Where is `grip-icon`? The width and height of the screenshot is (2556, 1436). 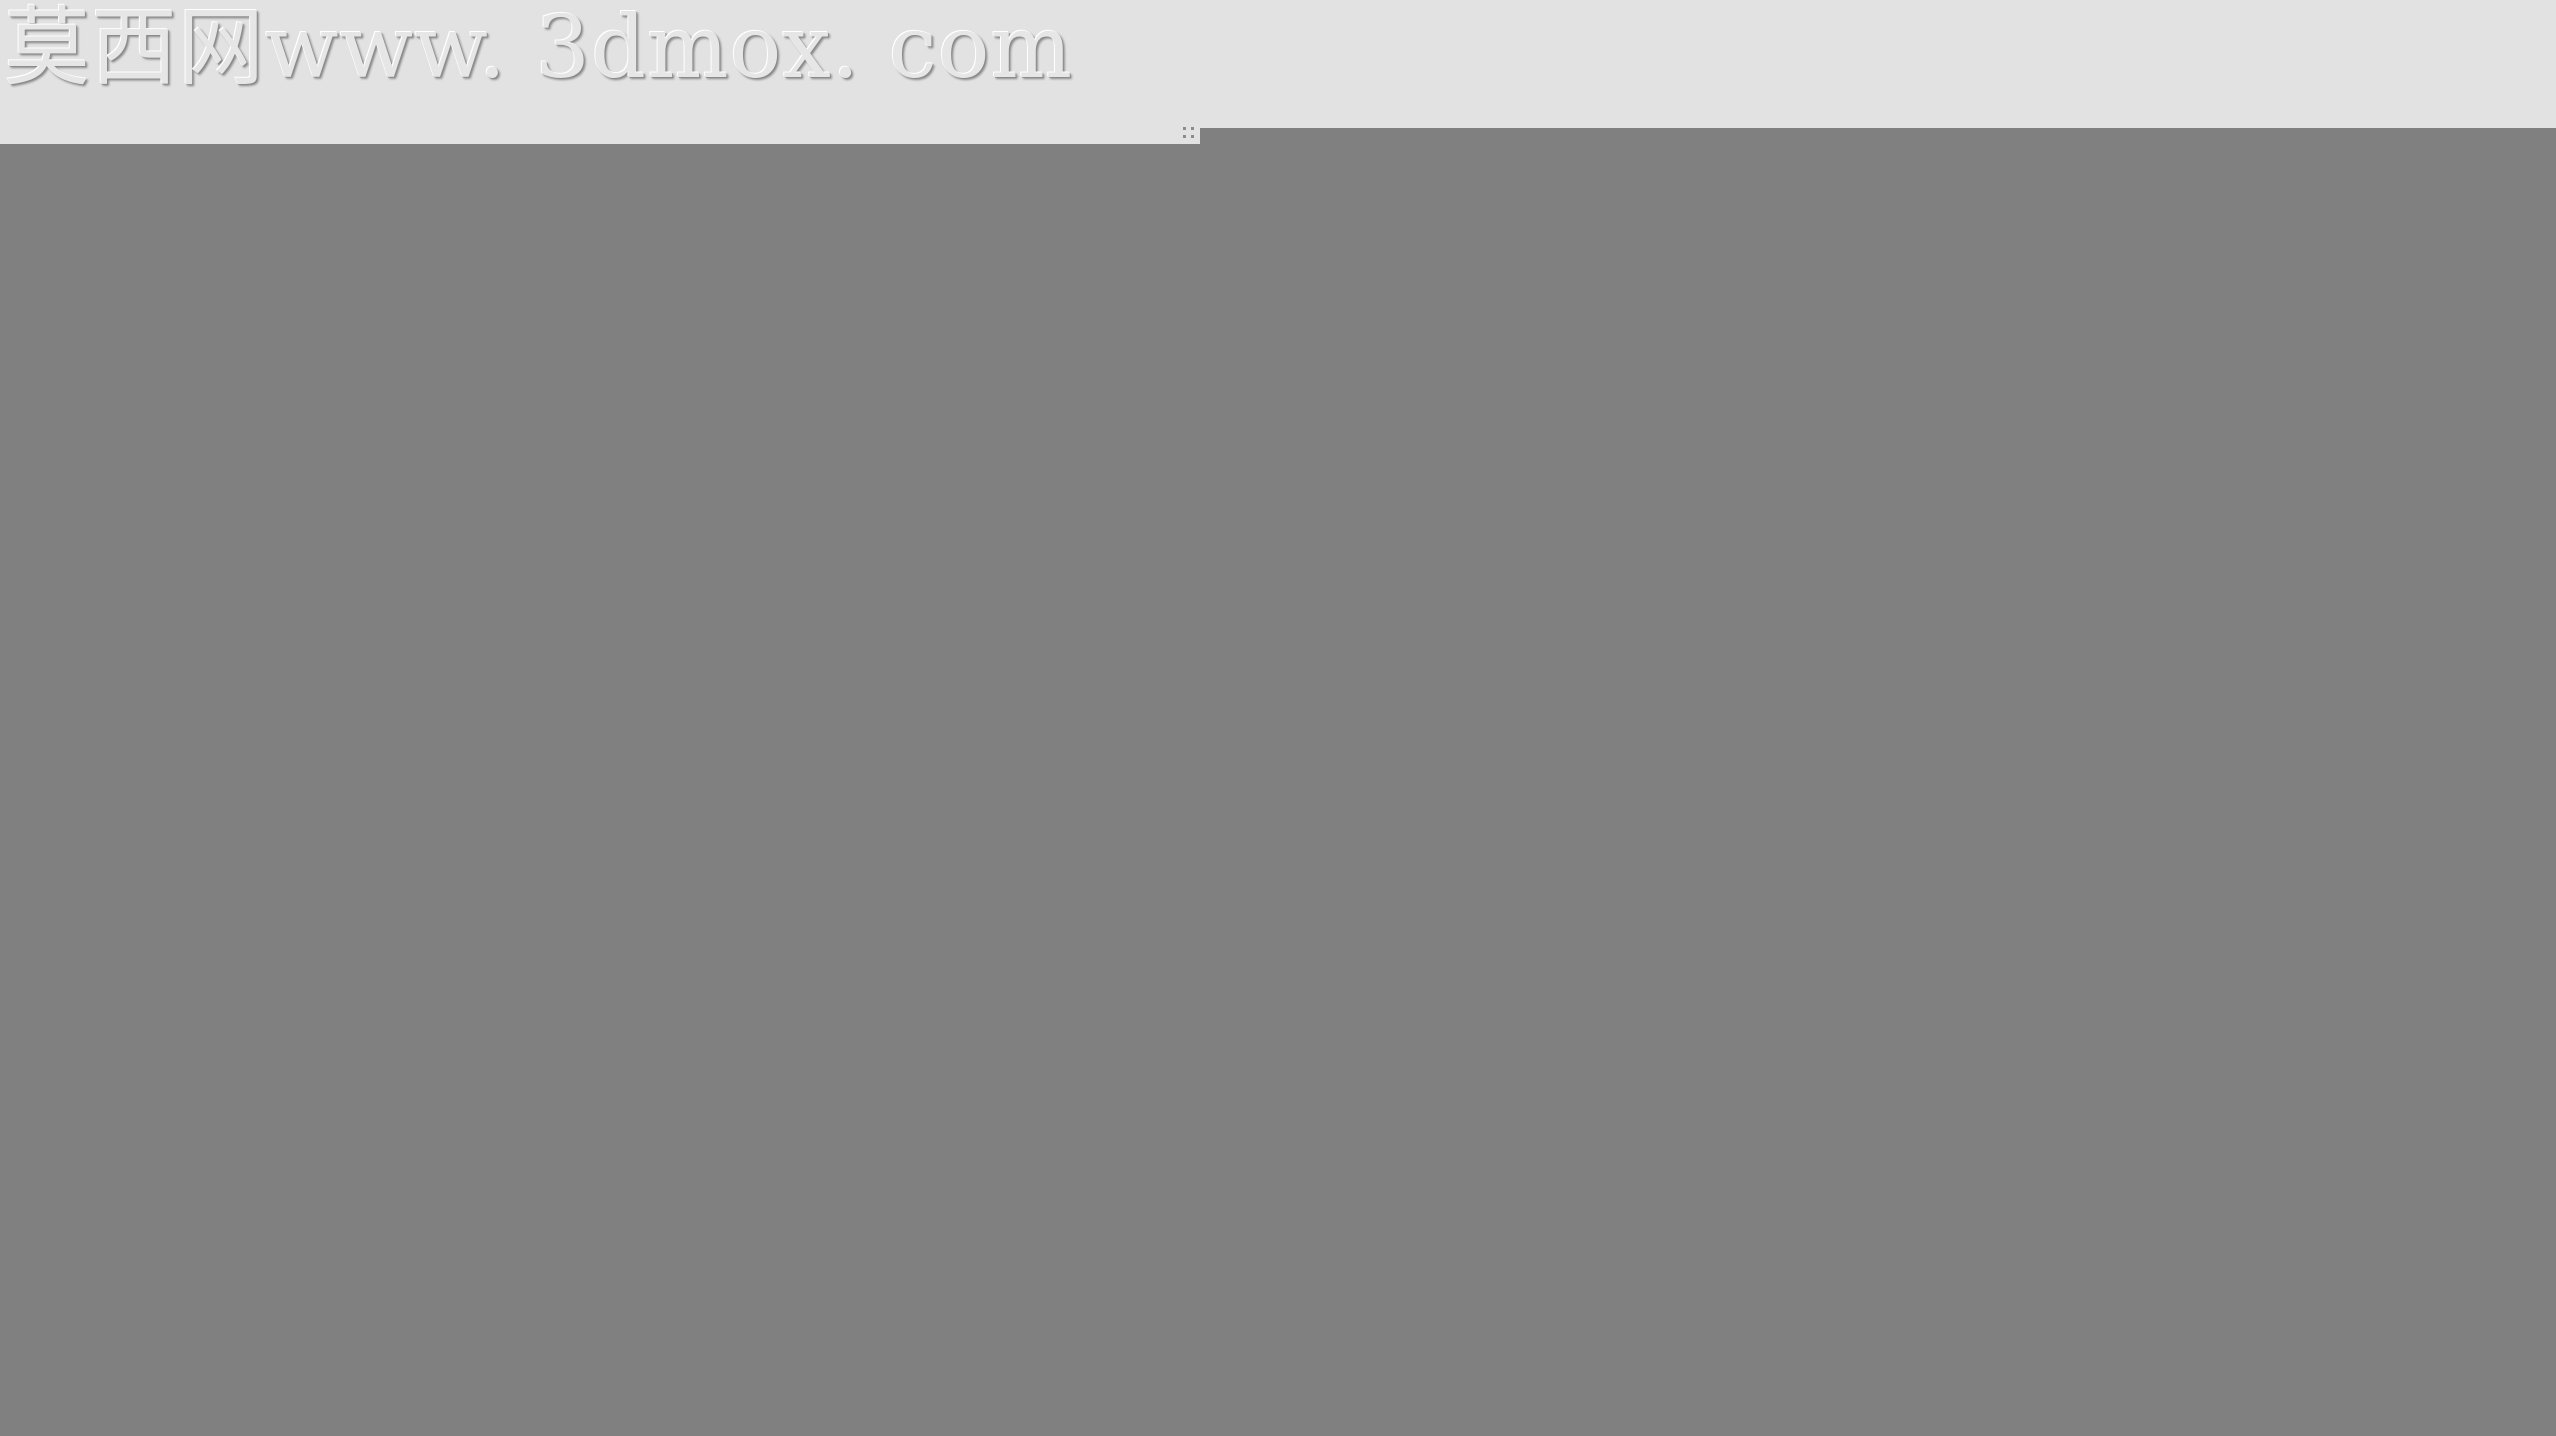 grip-icon is located at coordinates (1189, 133).